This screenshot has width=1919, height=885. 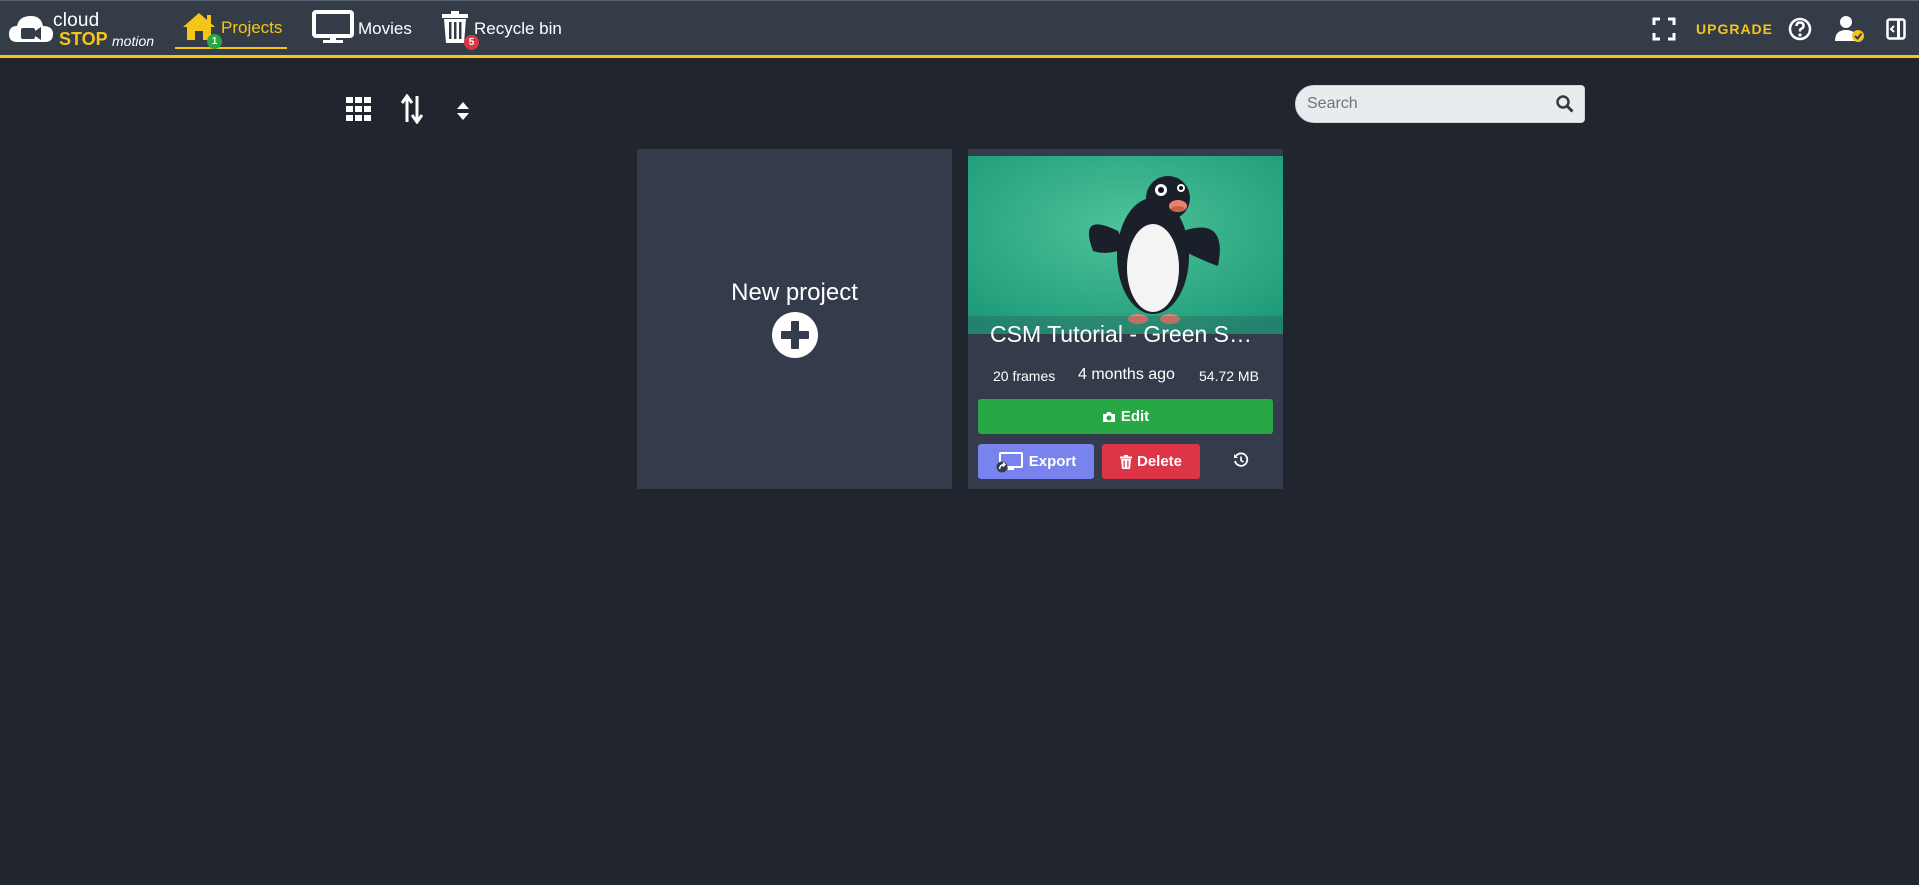 I want to click on trash-icon, so click(x=1125, y=461).